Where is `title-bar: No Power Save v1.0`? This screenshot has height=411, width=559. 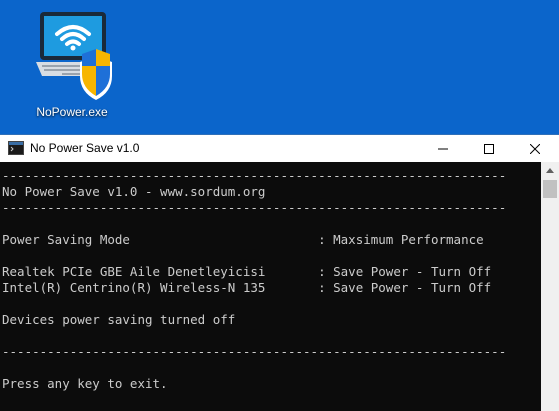
title-bar: No Power Save v1.0 is located at coordinates (279, 148).